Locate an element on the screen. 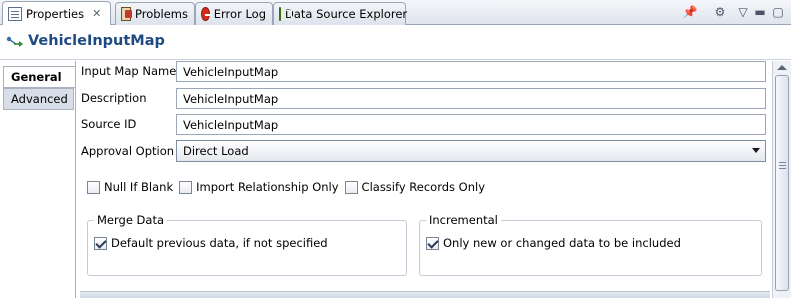 The image size is (791, 298). only-new-or-changed-label: Only new or changed data to be included is located at coordinates (562, 243).